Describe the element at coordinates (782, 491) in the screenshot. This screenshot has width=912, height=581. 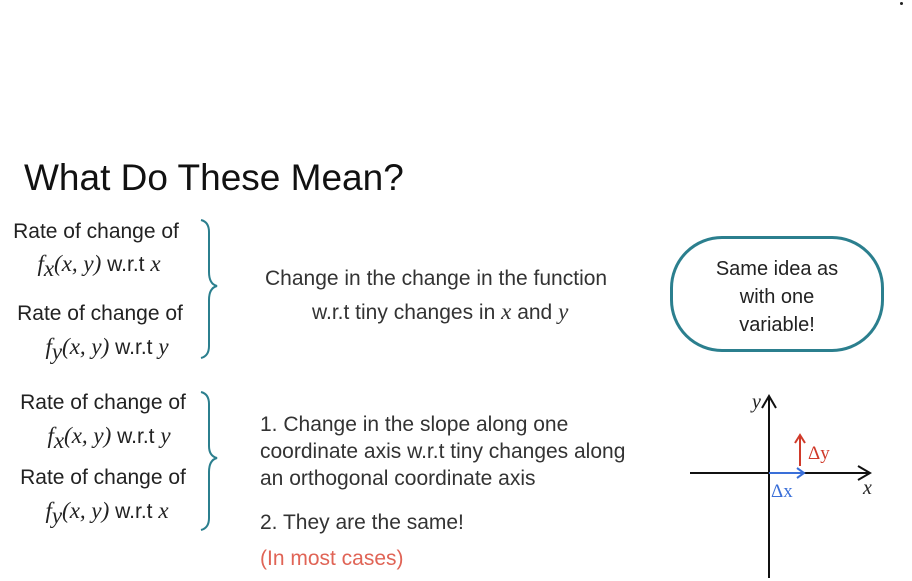
I see `dx-label: Δx` at that location.